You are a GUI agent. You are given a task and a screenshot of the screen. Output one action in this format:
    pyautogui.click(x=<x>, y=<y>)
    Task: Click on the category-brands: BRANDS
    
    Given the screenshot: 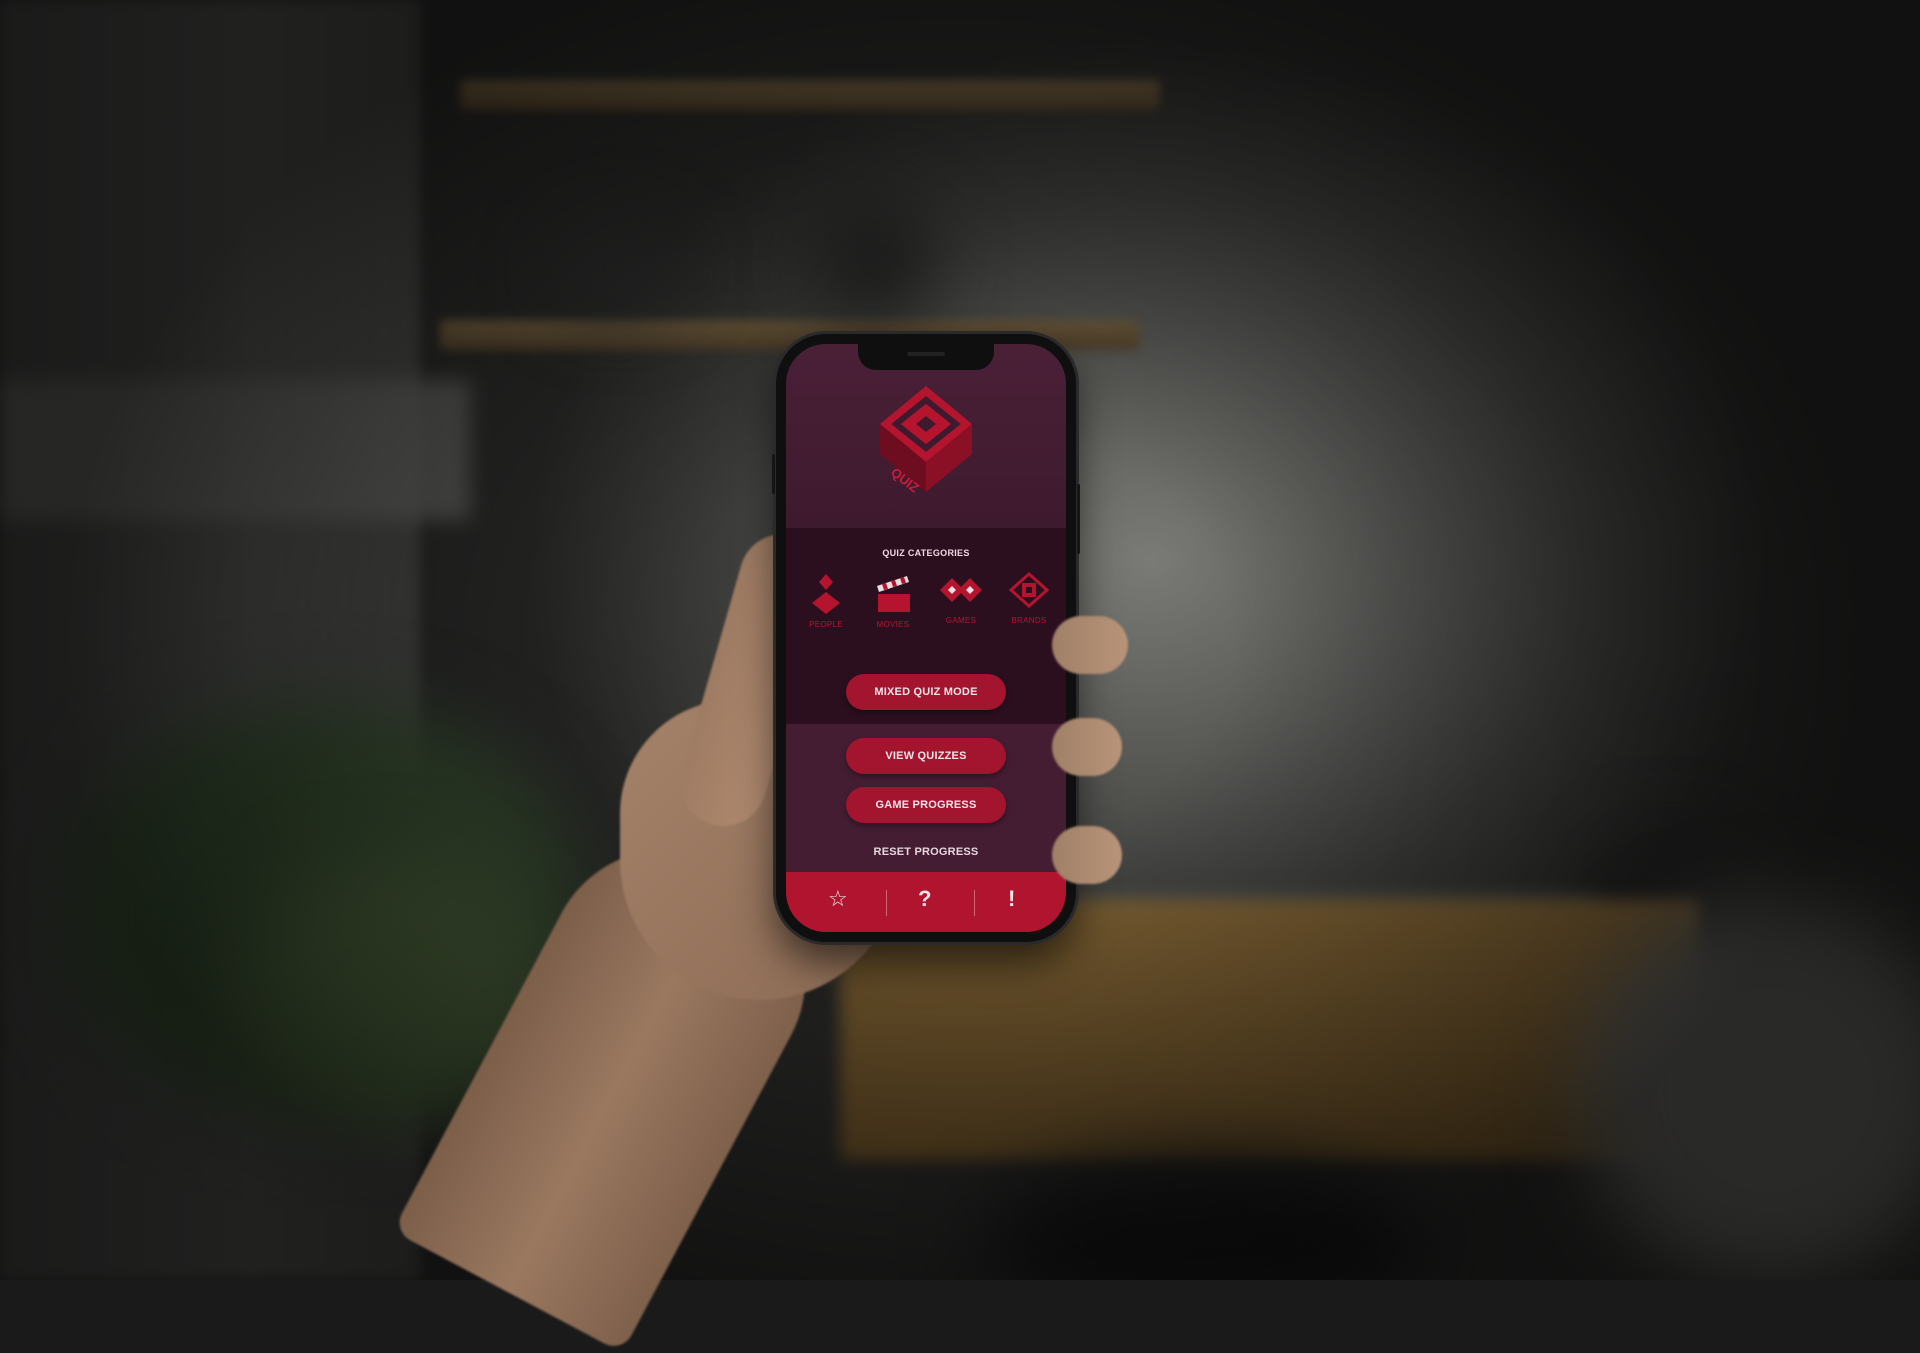 What is the action you would take?
    pyautogui.click(x=1029, y=598)
    